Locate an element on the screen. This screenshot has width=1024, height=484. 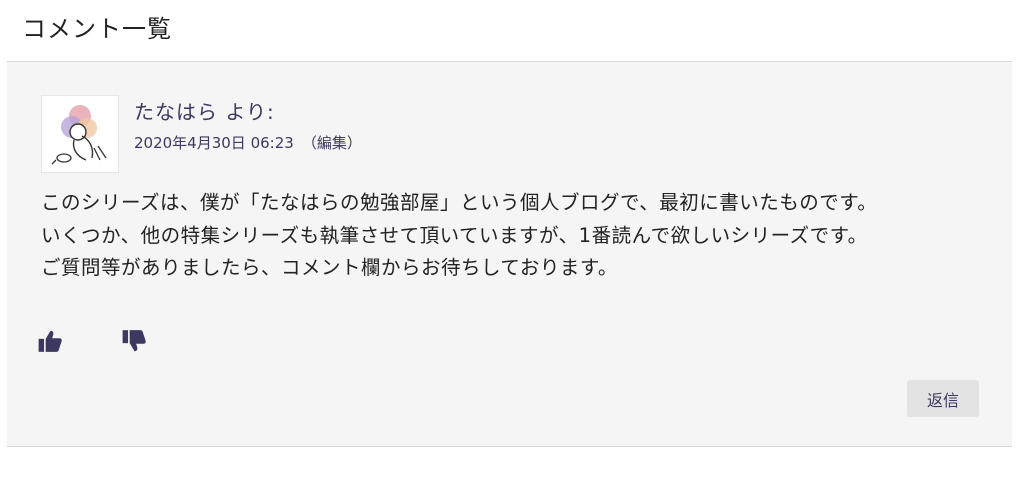
avatar-illustration is located at coordinates (79, 135).